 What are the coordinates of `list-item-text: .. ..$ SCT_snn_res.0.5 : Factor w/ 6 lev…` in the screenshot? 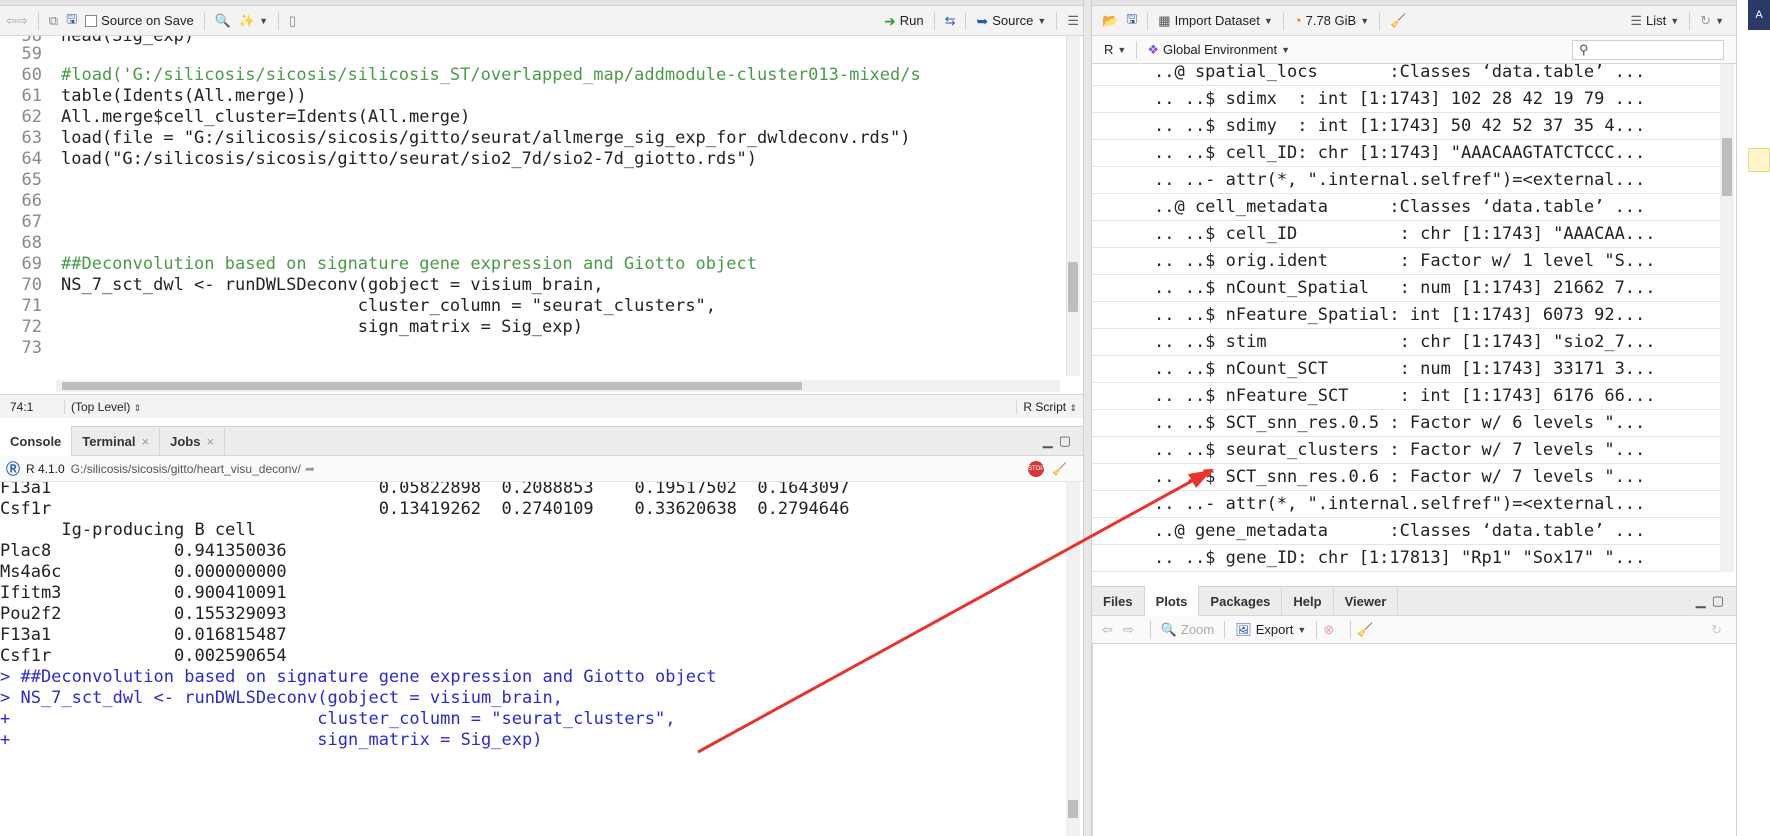 It's located at (1400, 423).